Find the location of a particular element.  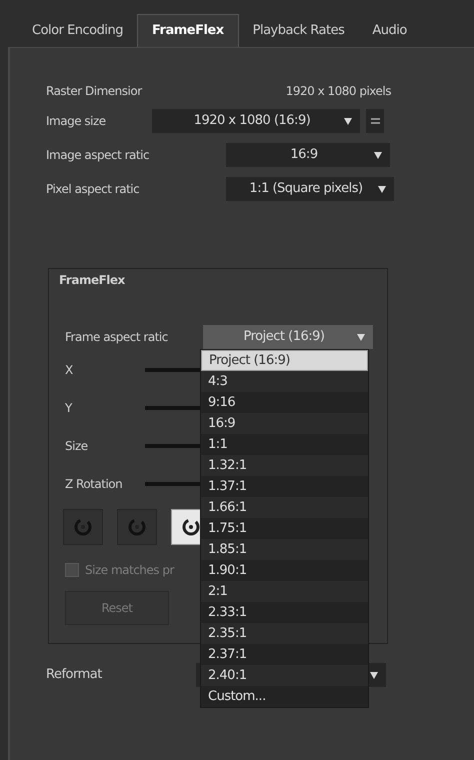

tab: FrameFlex is located at coordinates (187, 30).